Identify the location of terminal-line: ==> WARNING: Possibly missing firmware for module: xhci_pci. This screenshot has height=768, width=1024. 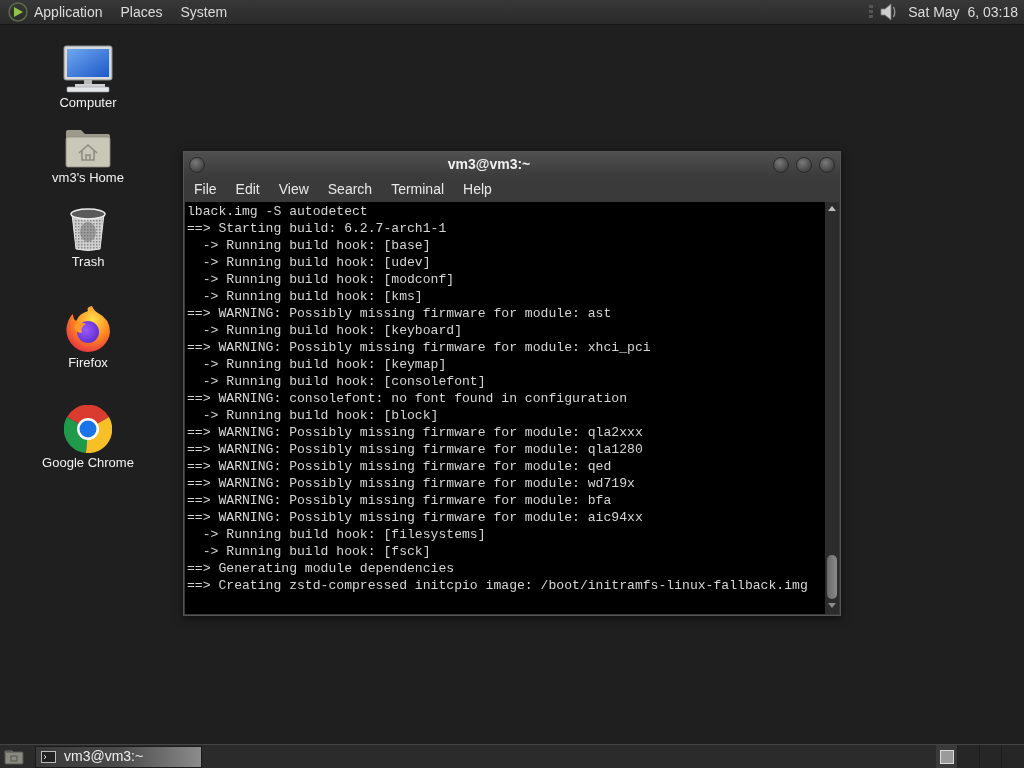
(419, 347).